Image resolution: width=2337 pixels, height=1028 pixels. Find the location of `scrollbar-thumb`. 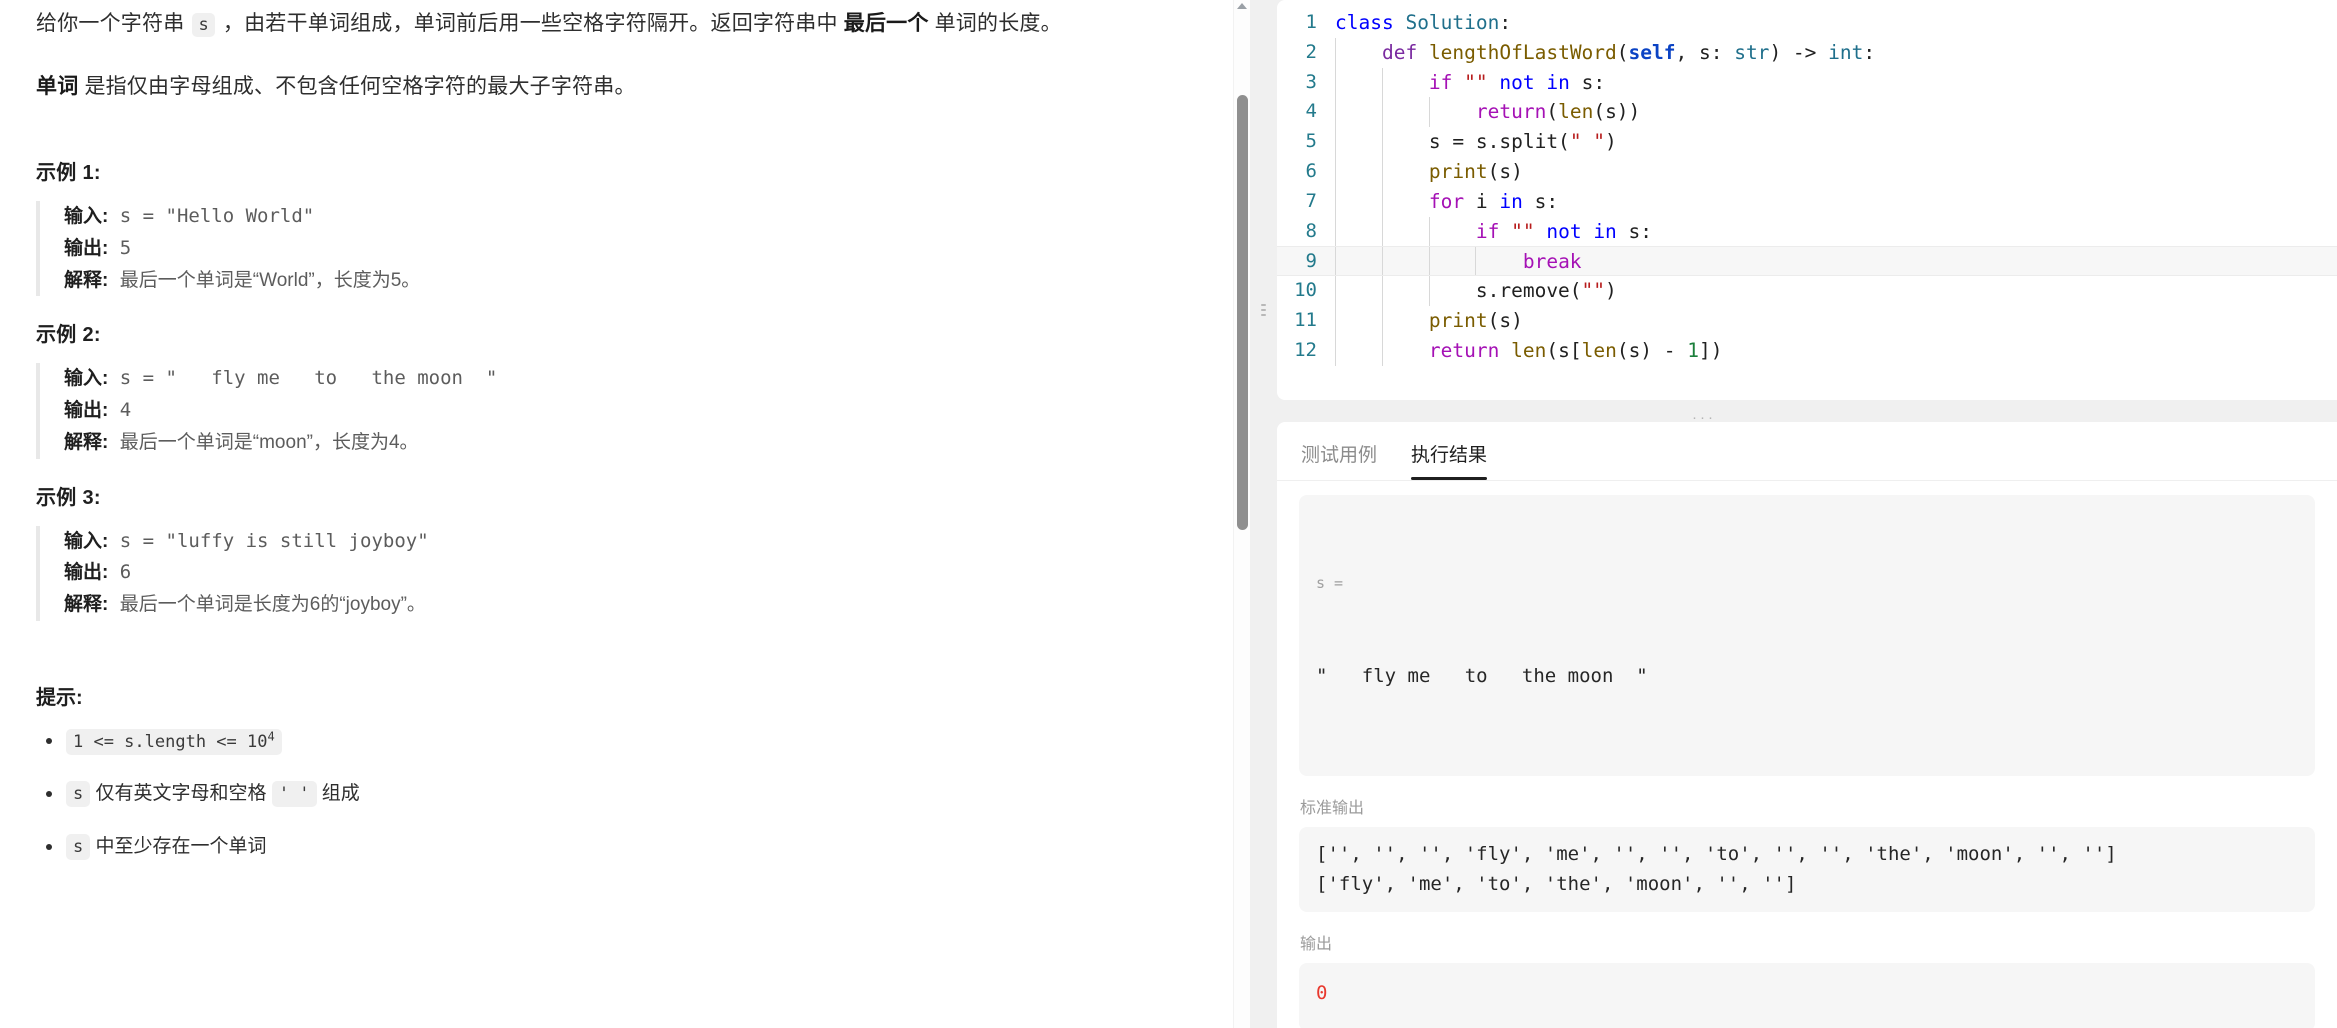

scrollbar-thumb is located at coordinates (1242, 312).